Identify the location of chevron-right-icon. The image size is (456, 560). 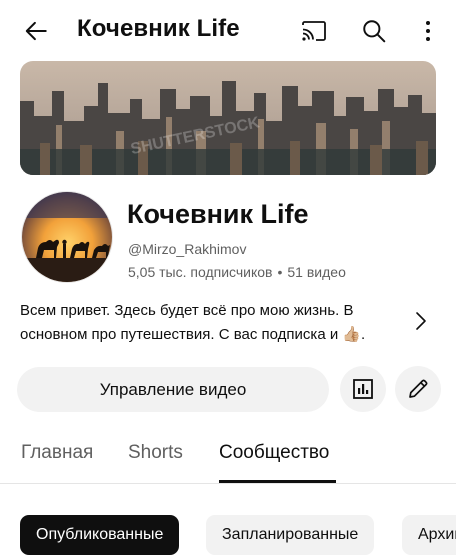
(421, 321).